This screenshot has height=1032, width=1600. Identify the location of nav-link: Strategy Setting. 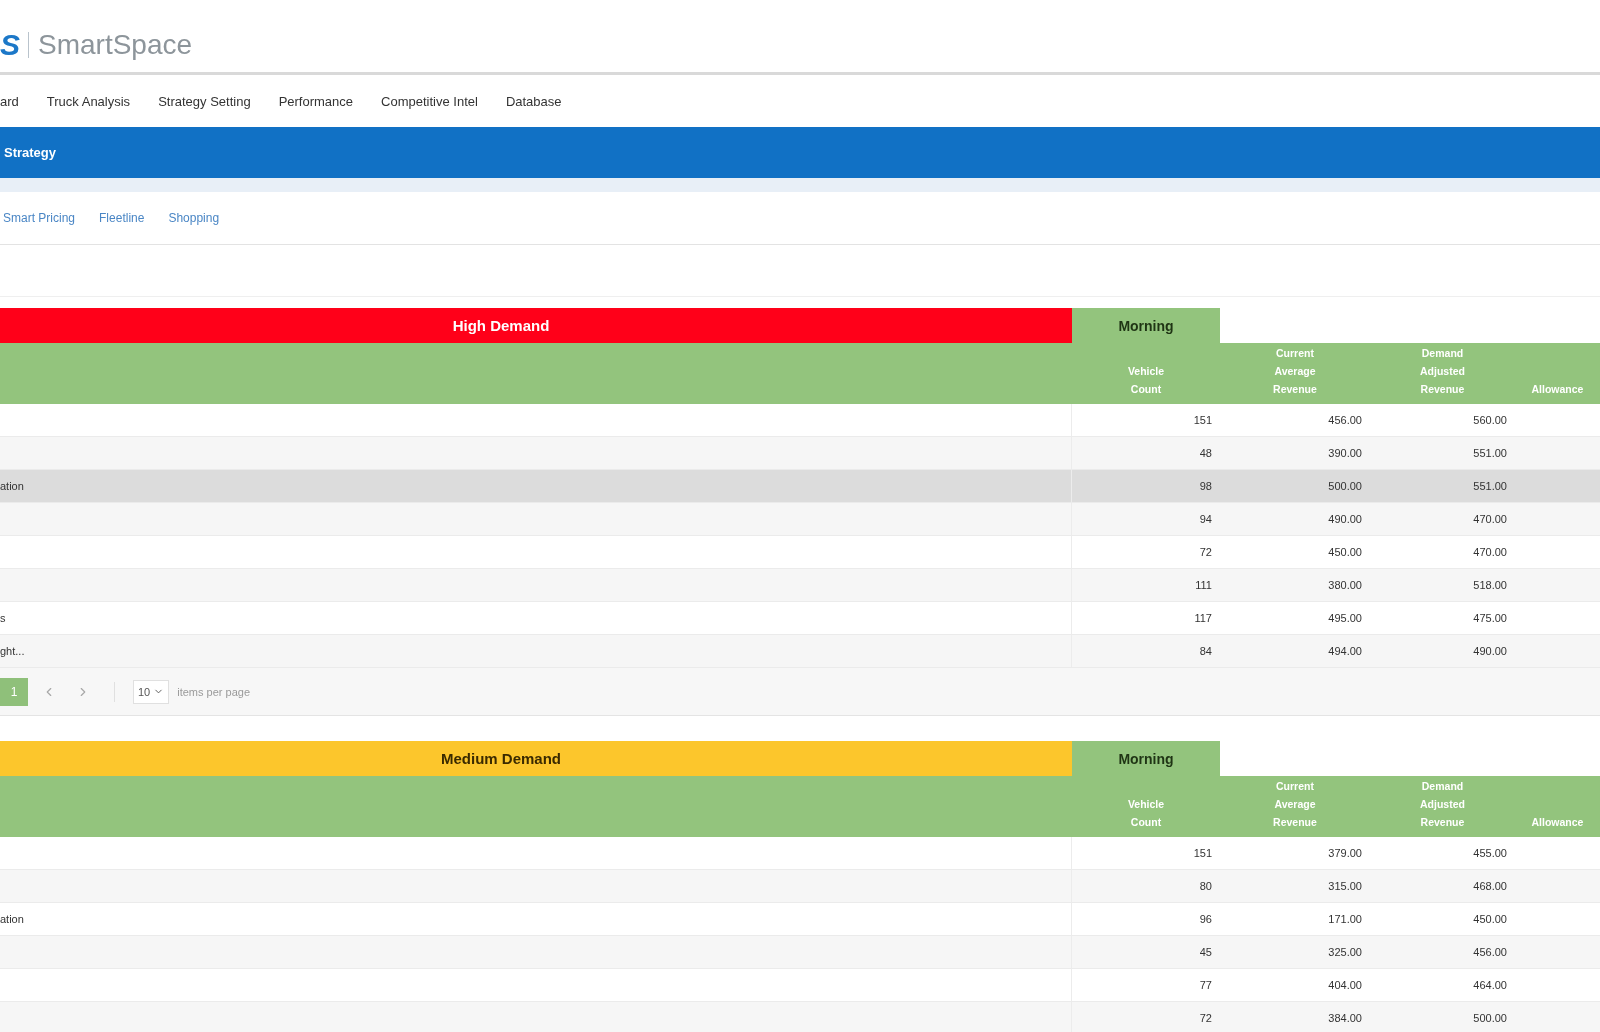
(204, 101).